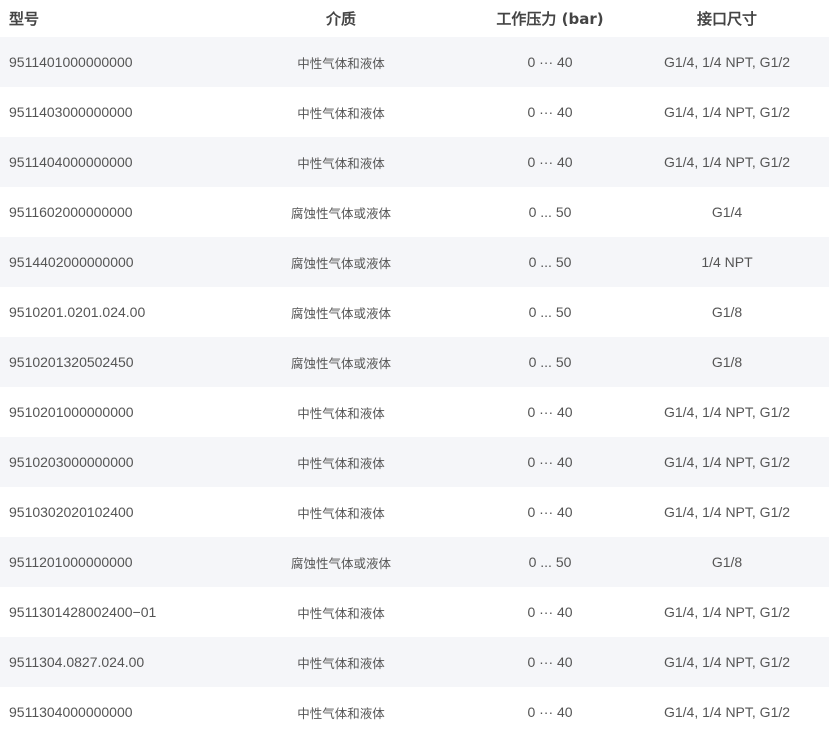  Describe the element at coordinates (77, 312) in the screenshot. I see `model-cell: 9510201.0201.024.00` at that location.